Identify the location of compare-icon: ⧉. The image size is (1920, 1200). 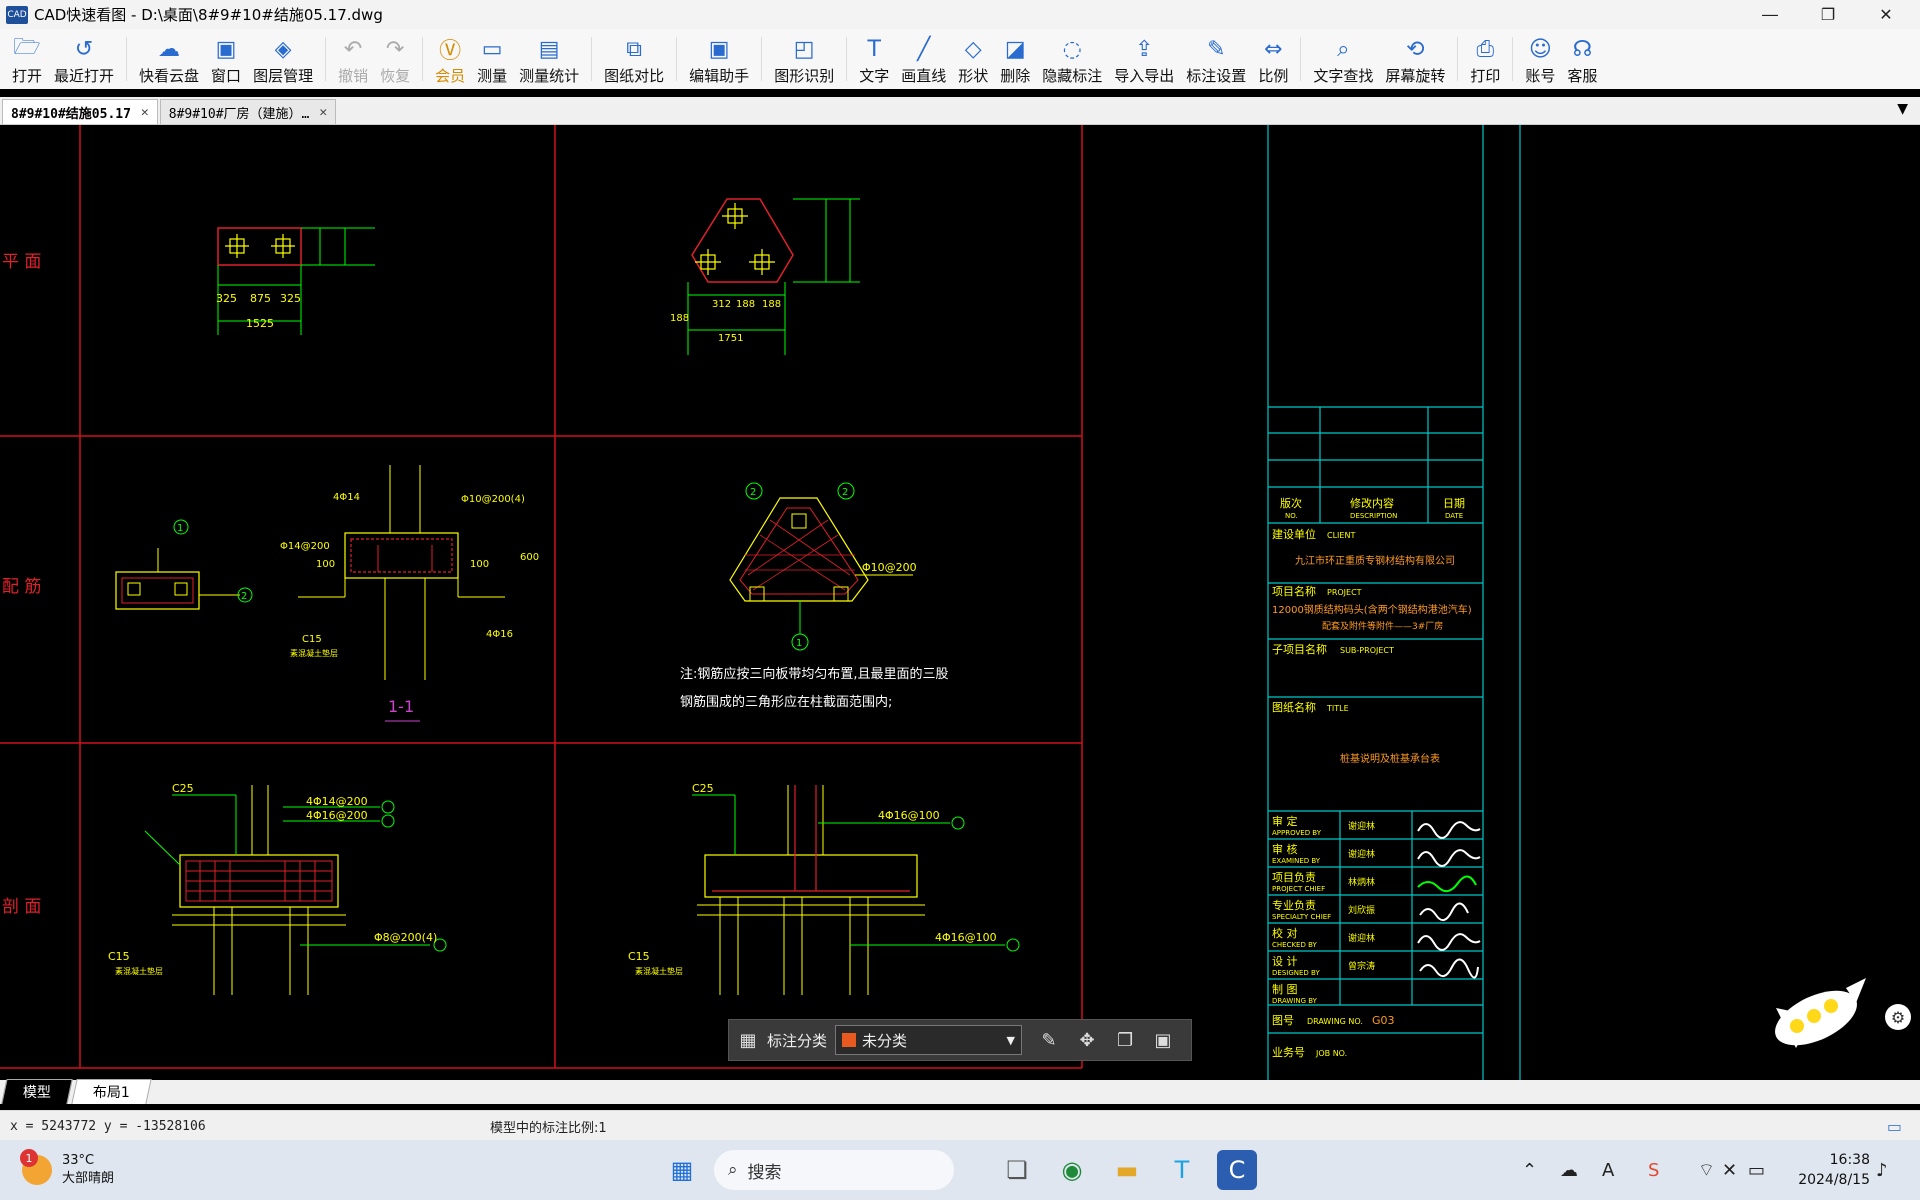
(634, 49).